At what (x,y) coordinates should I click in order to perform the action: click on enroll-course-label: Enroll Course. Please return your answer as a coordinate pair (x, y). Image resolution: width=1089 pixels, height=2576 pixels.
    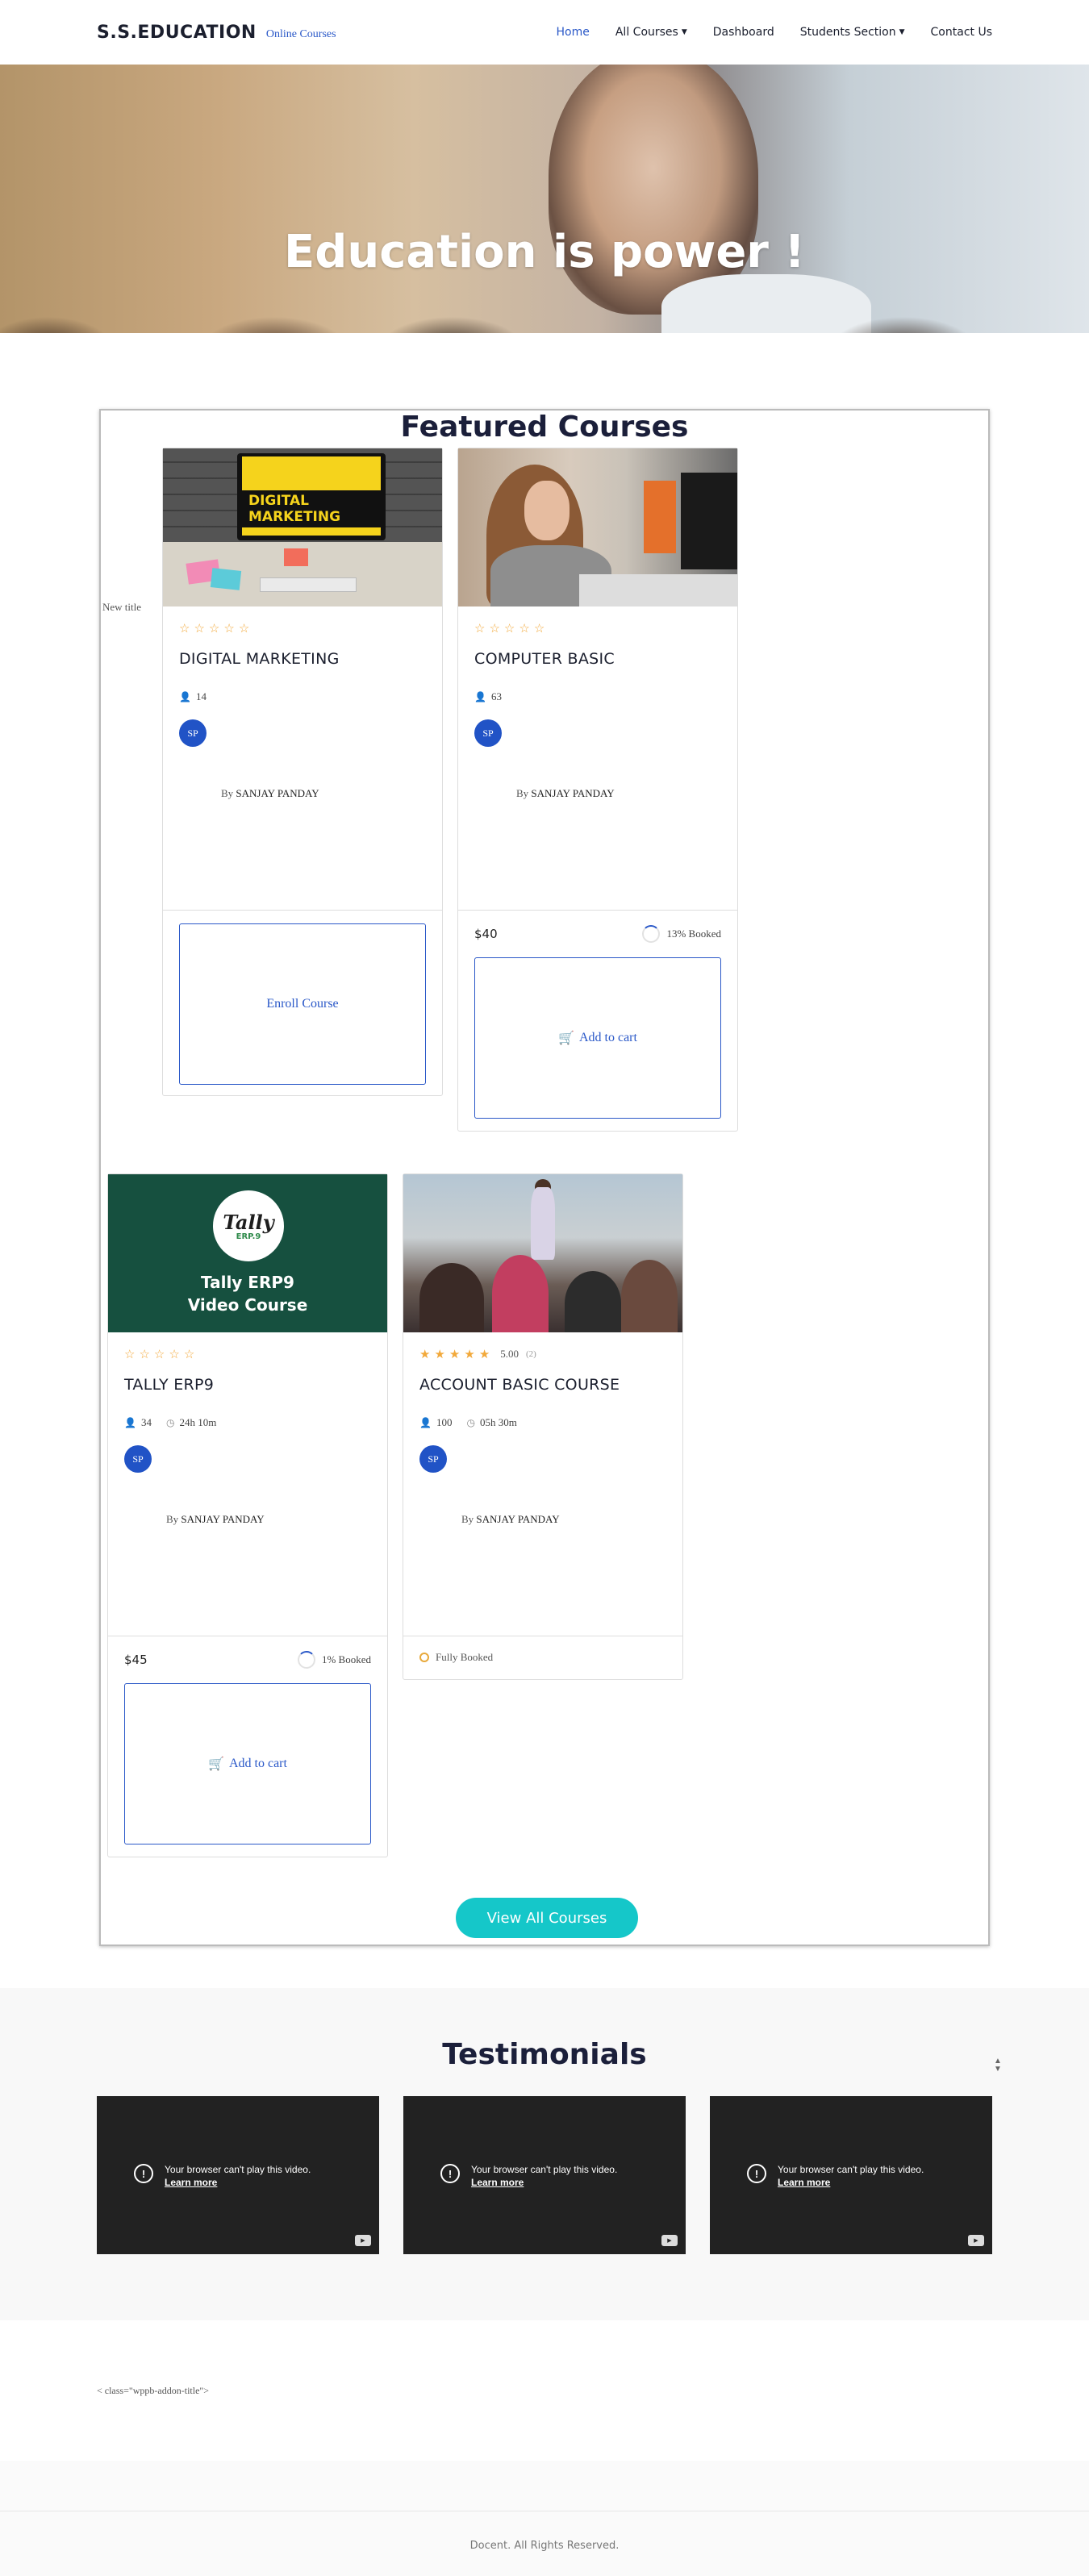
    Looking at the image, I should click on (302, 1004).